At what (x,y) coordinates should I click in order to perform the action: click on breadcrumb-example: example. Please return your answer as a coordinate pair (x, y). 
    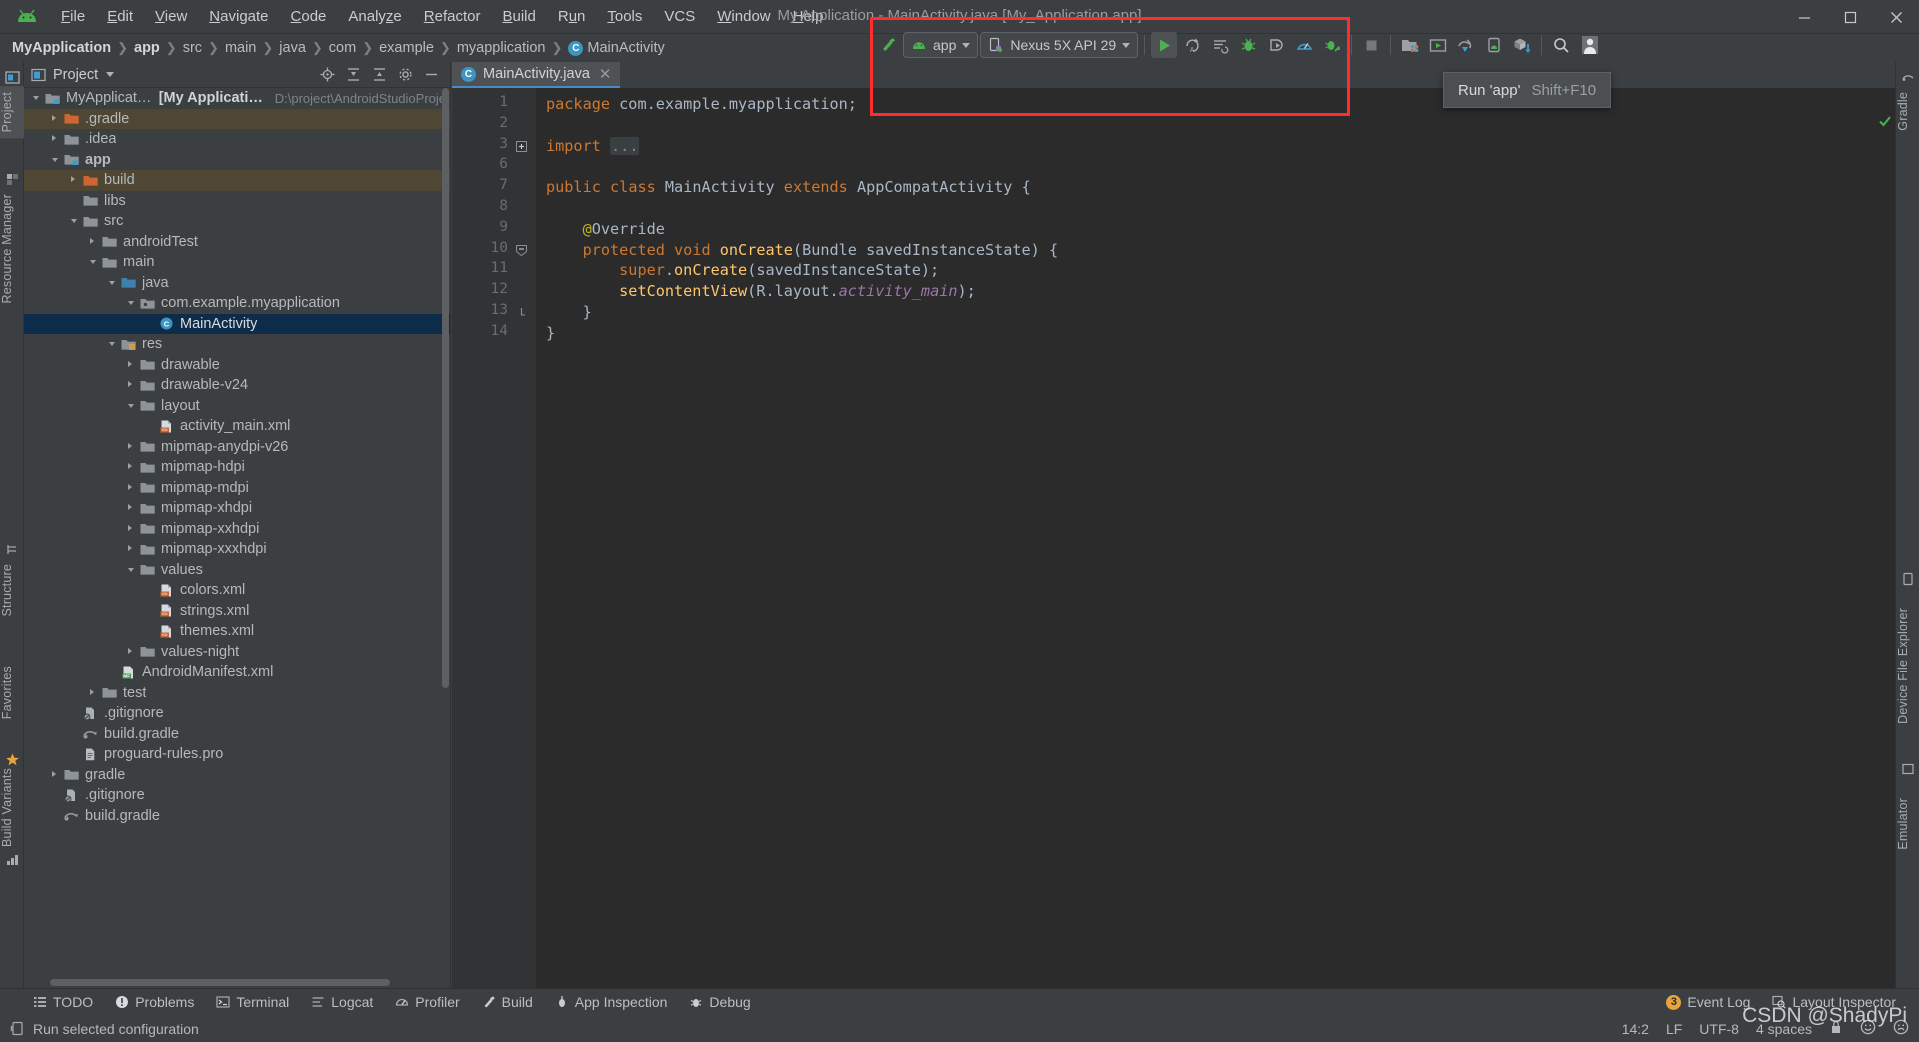
    Looking at the image, I should click on (406, 48).